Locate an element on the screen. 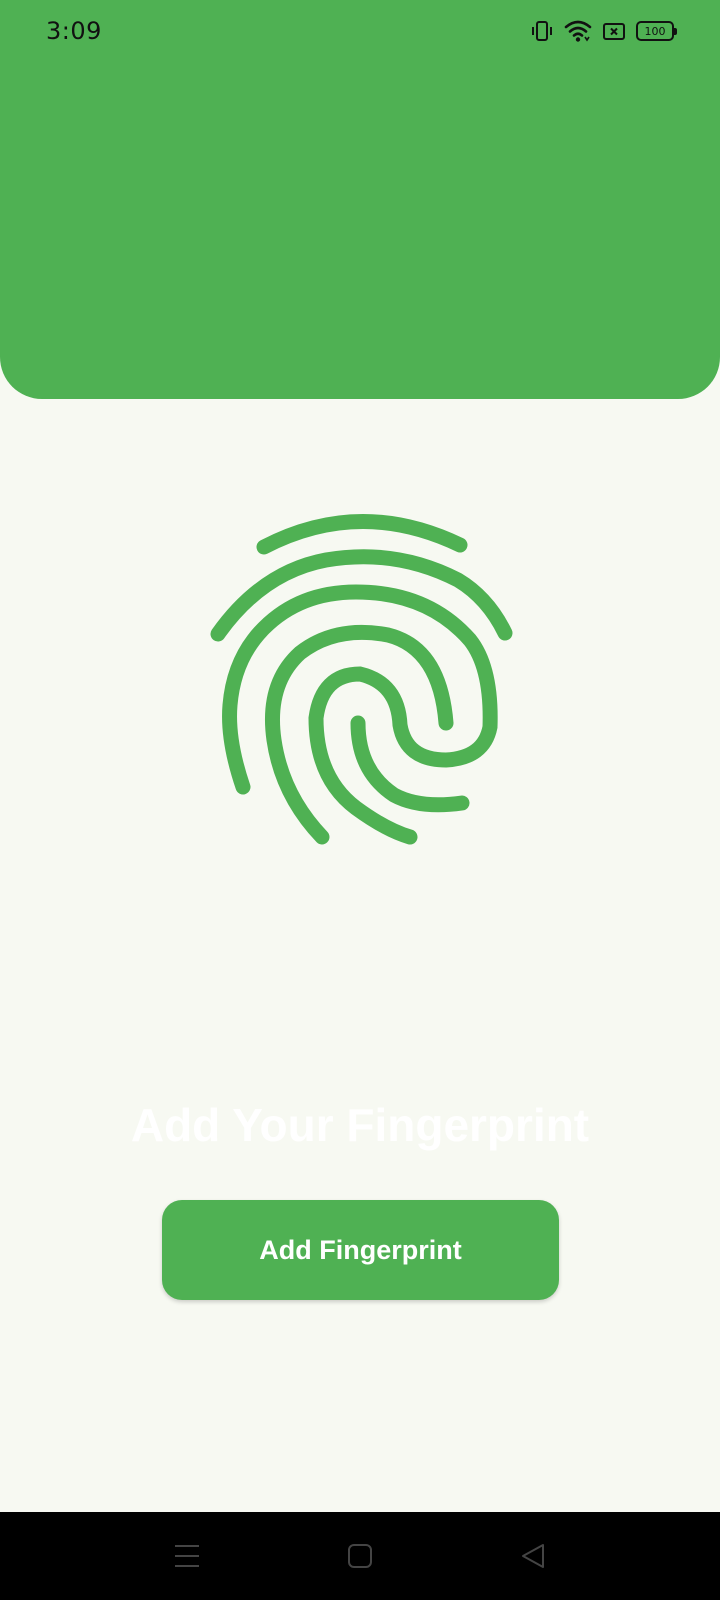 The width and height of the screenshot is (720, 1600). back-icon is located at coordinates (533, 1556).